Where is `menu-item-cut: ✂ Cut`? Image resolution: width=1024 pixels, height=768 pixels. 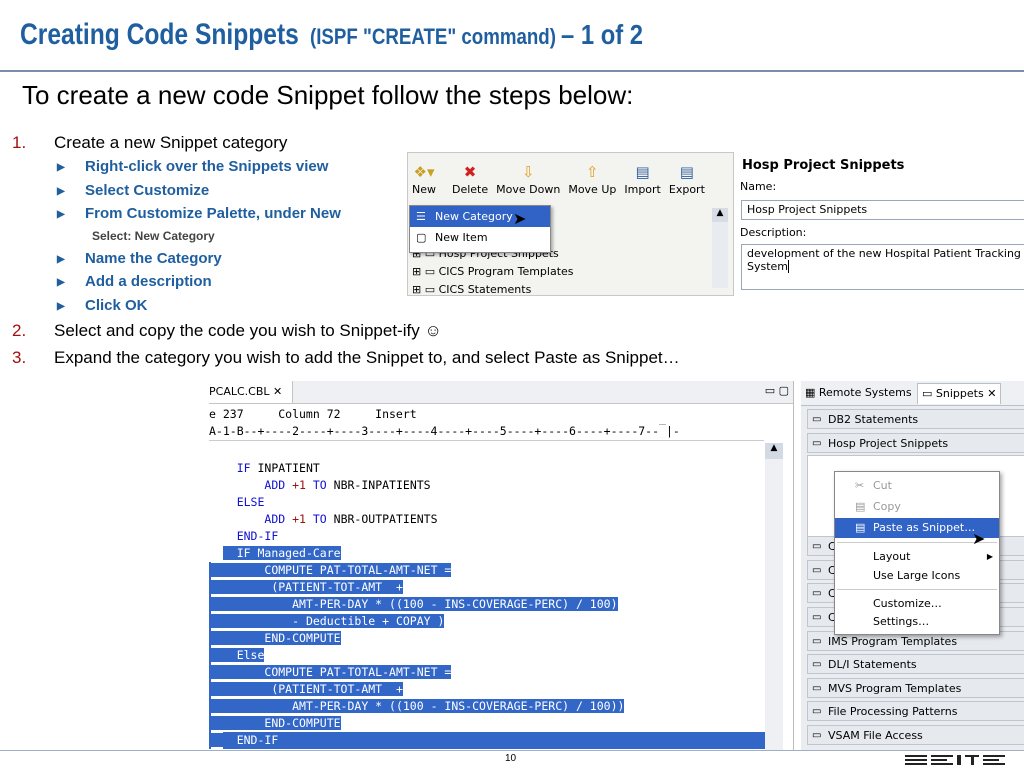 menu-item-cut: ✂ Cut is located at coordinates (917, 486).